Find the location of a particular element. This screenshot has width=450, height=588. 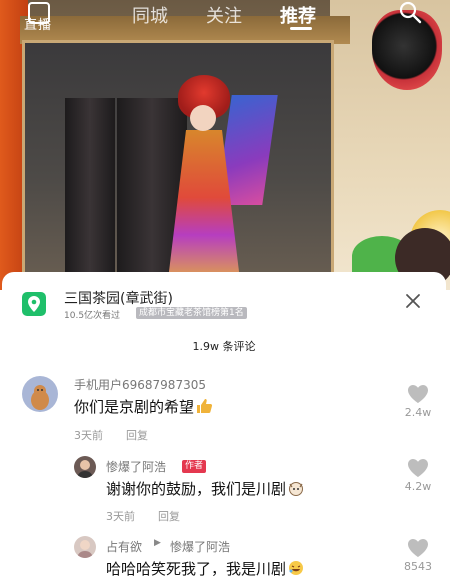

reply-username: 占有欲 is located at coordinates (124, 546).